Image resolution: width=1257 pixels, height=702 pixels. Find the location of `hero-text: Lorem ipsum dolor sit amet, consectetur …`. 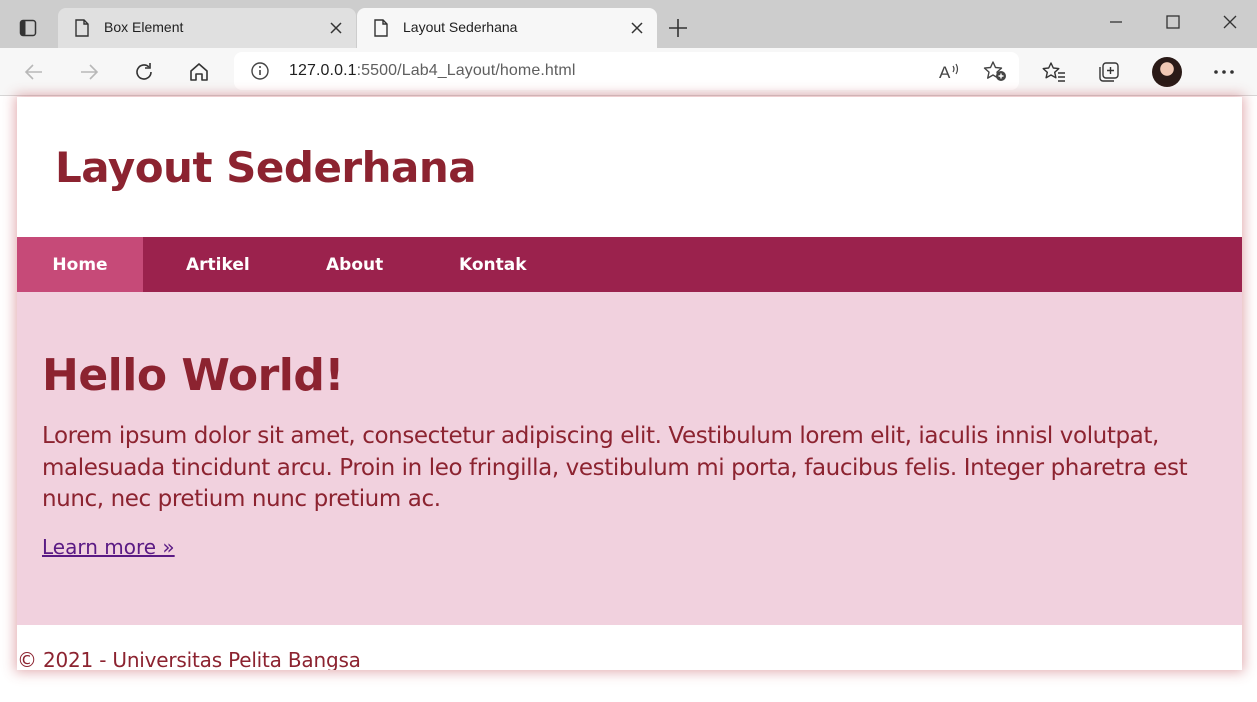

hero-text: Lorem ipsum dolor sit amet, consectetur … is located at coordinates (615, 467).